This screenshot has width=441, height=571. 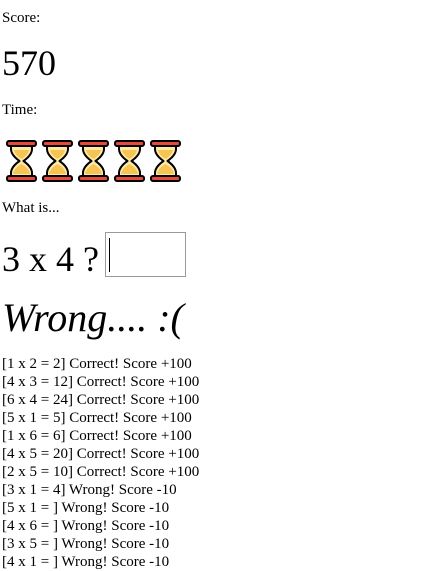 What do you see at coordinates (86, 544) in the screenshot?
I see `history-item: [3 x 5 = ] Wrong! Score -10` at bounding box center [86, 544].